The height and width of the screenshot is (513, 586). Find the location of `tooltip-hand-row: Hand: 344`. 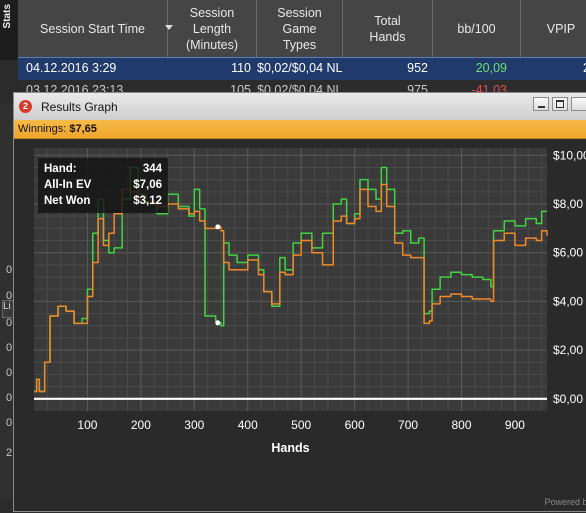

tooltip-hand-row: Hand: 344 is located at coordinates (103, 171).